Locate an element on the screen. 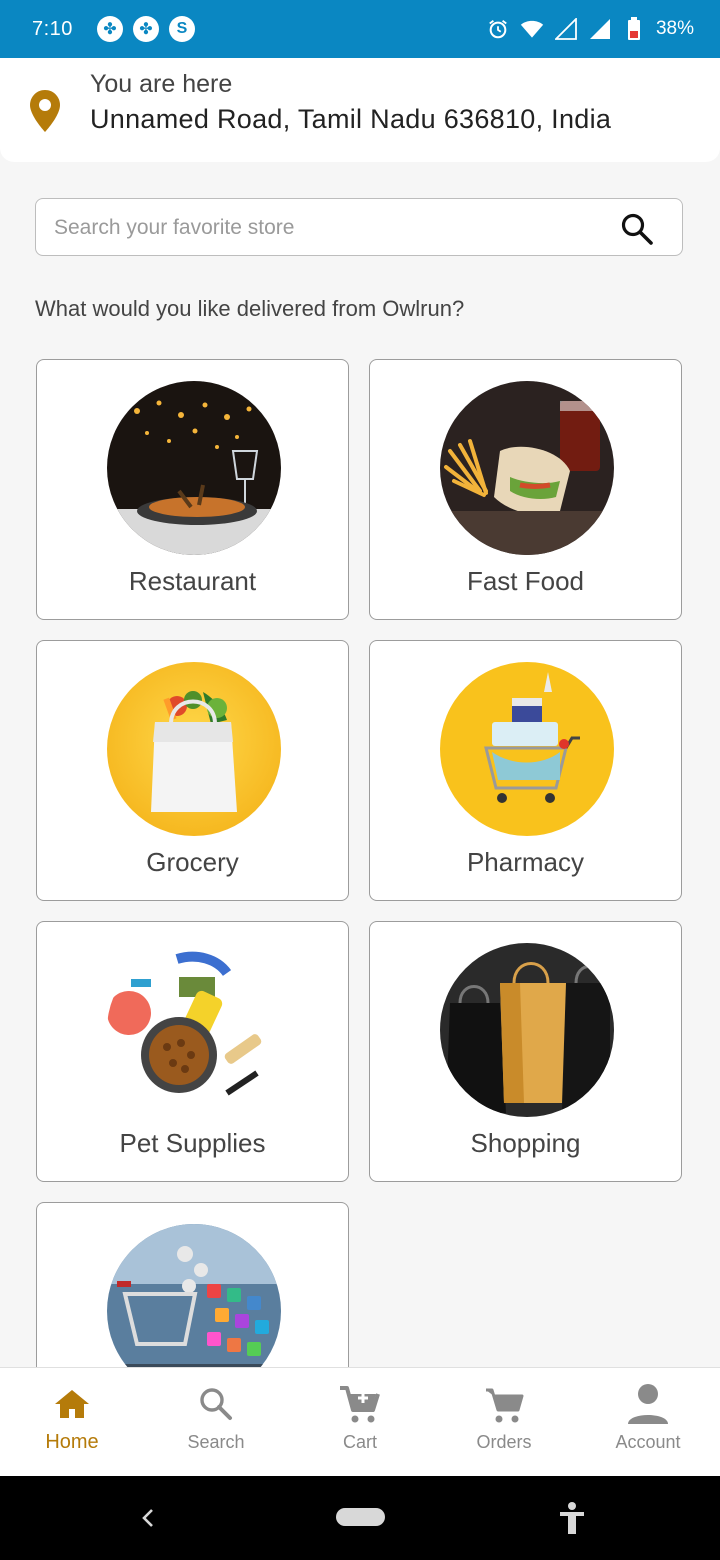 The width and height of the screenshot is (720, 1560). nav-cart: Cart is located at coordinates (360, 1422).